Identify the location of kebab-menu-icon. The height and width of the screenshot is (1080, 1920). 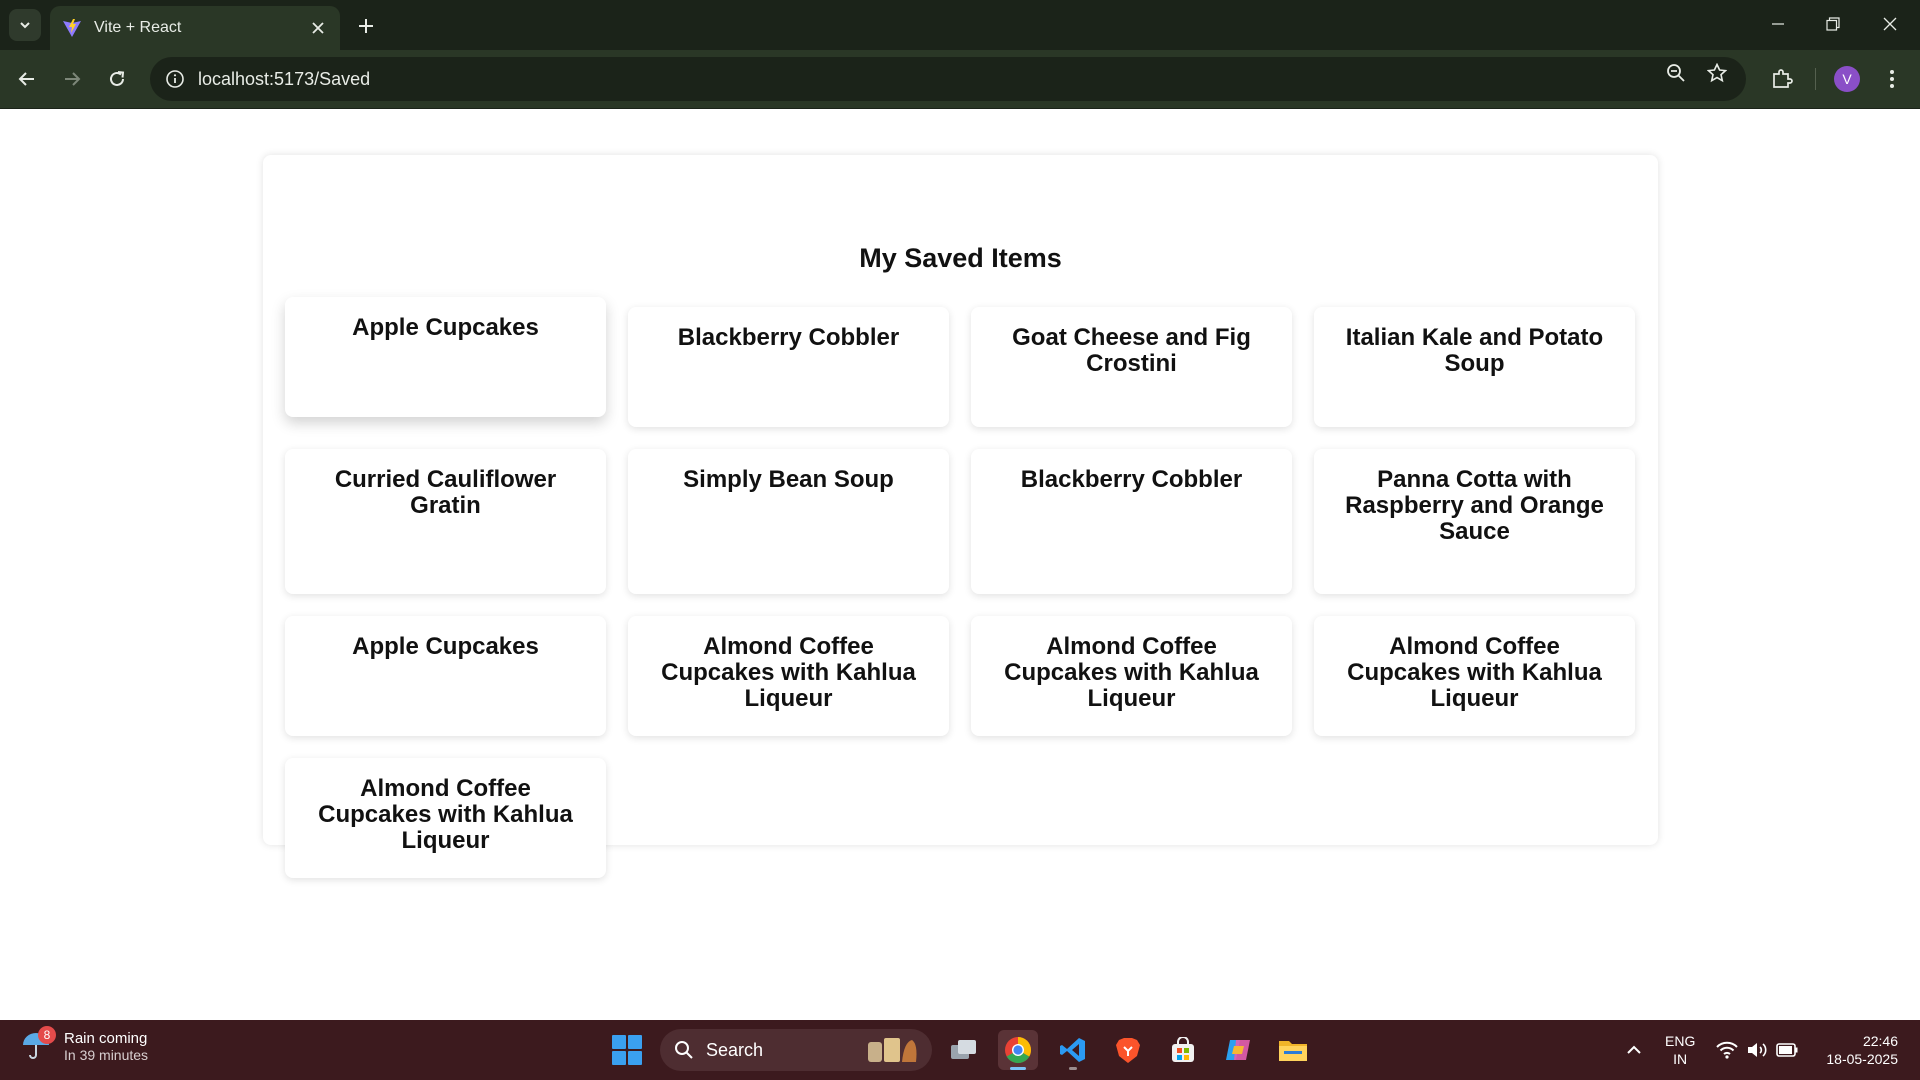
(1892, 79).